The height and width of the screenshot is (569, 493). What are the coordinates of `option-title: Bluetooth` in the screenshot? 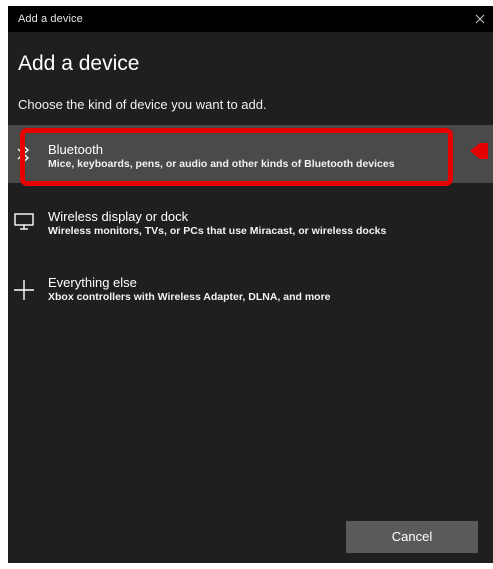 It's located at (75, 149).